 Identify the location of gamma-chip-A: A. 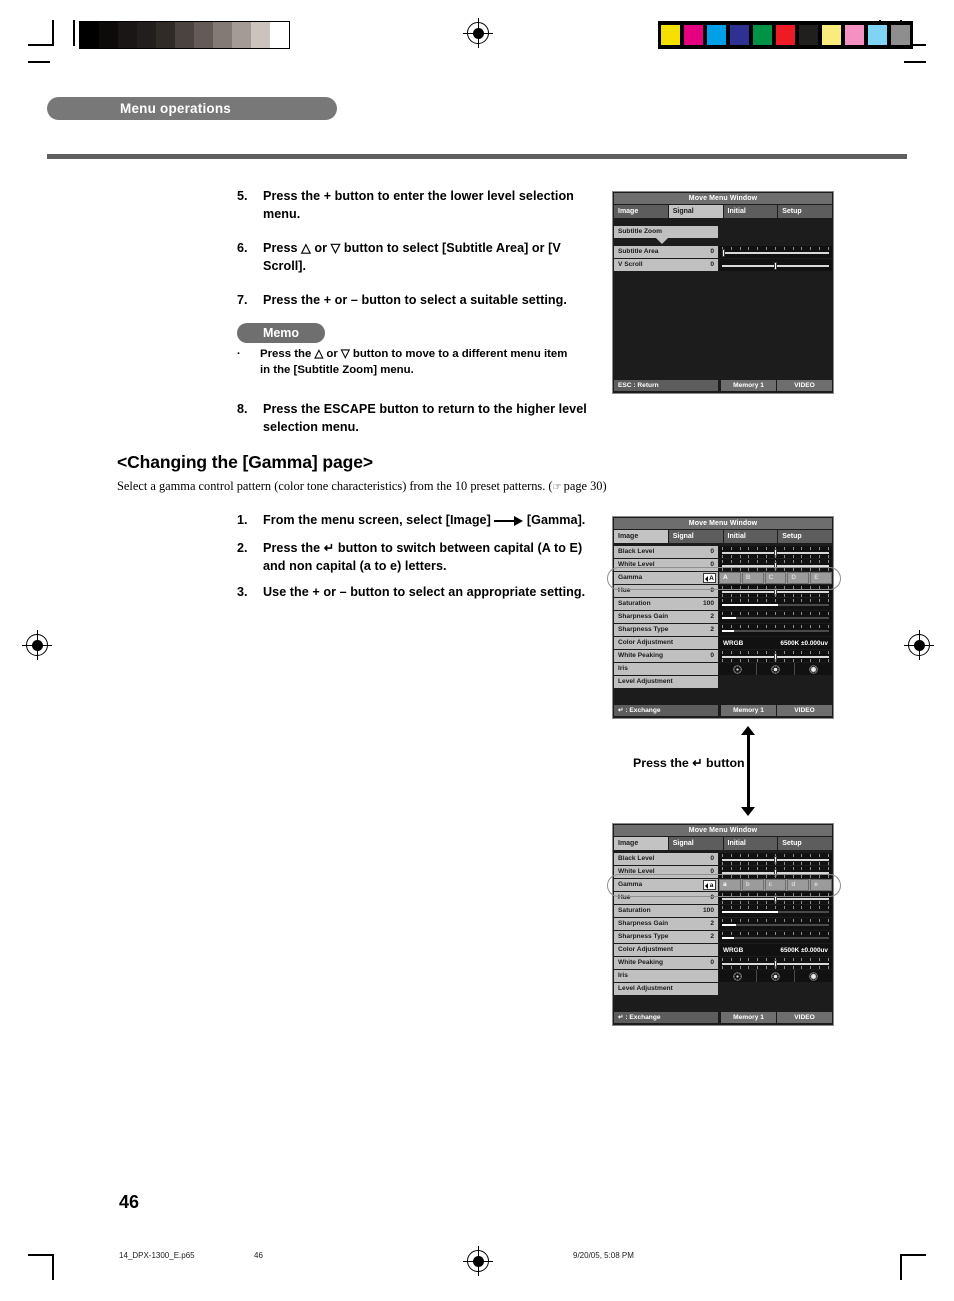
(730, 578).